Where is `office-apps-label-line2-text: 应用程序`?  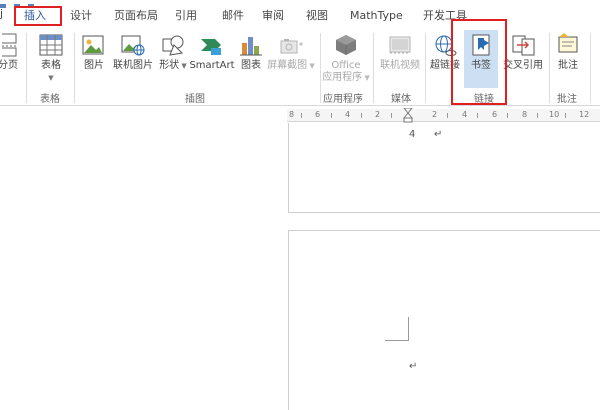 office-apps-label-line2-text: 应用程序 is located at coordinates (342, 77).